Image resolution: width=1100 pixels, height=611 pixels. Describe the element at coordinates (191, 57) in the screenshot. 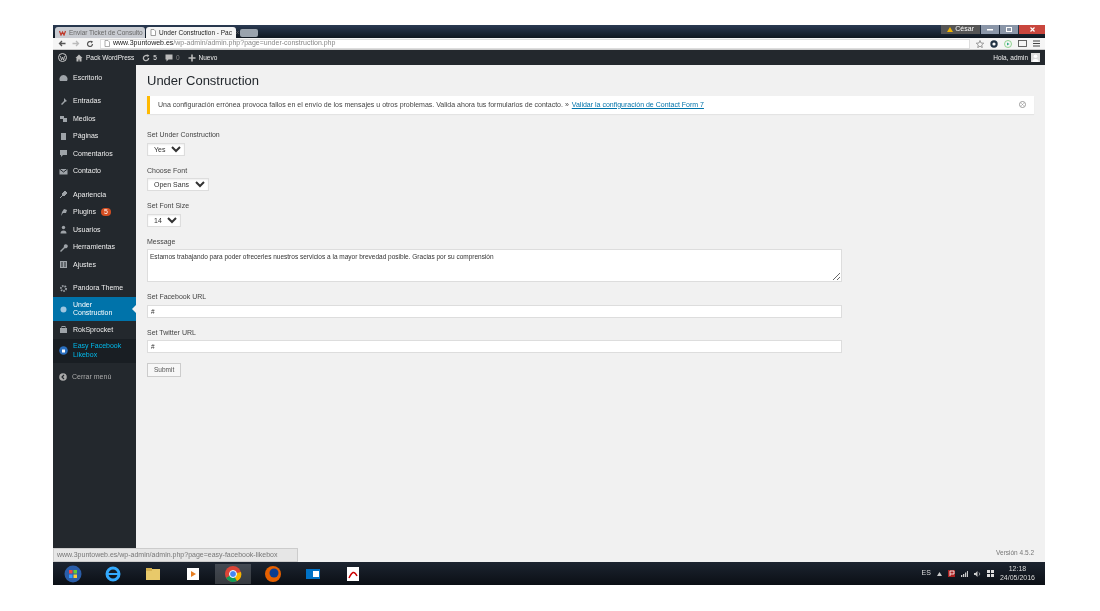

I see `plus-icon` at that location.